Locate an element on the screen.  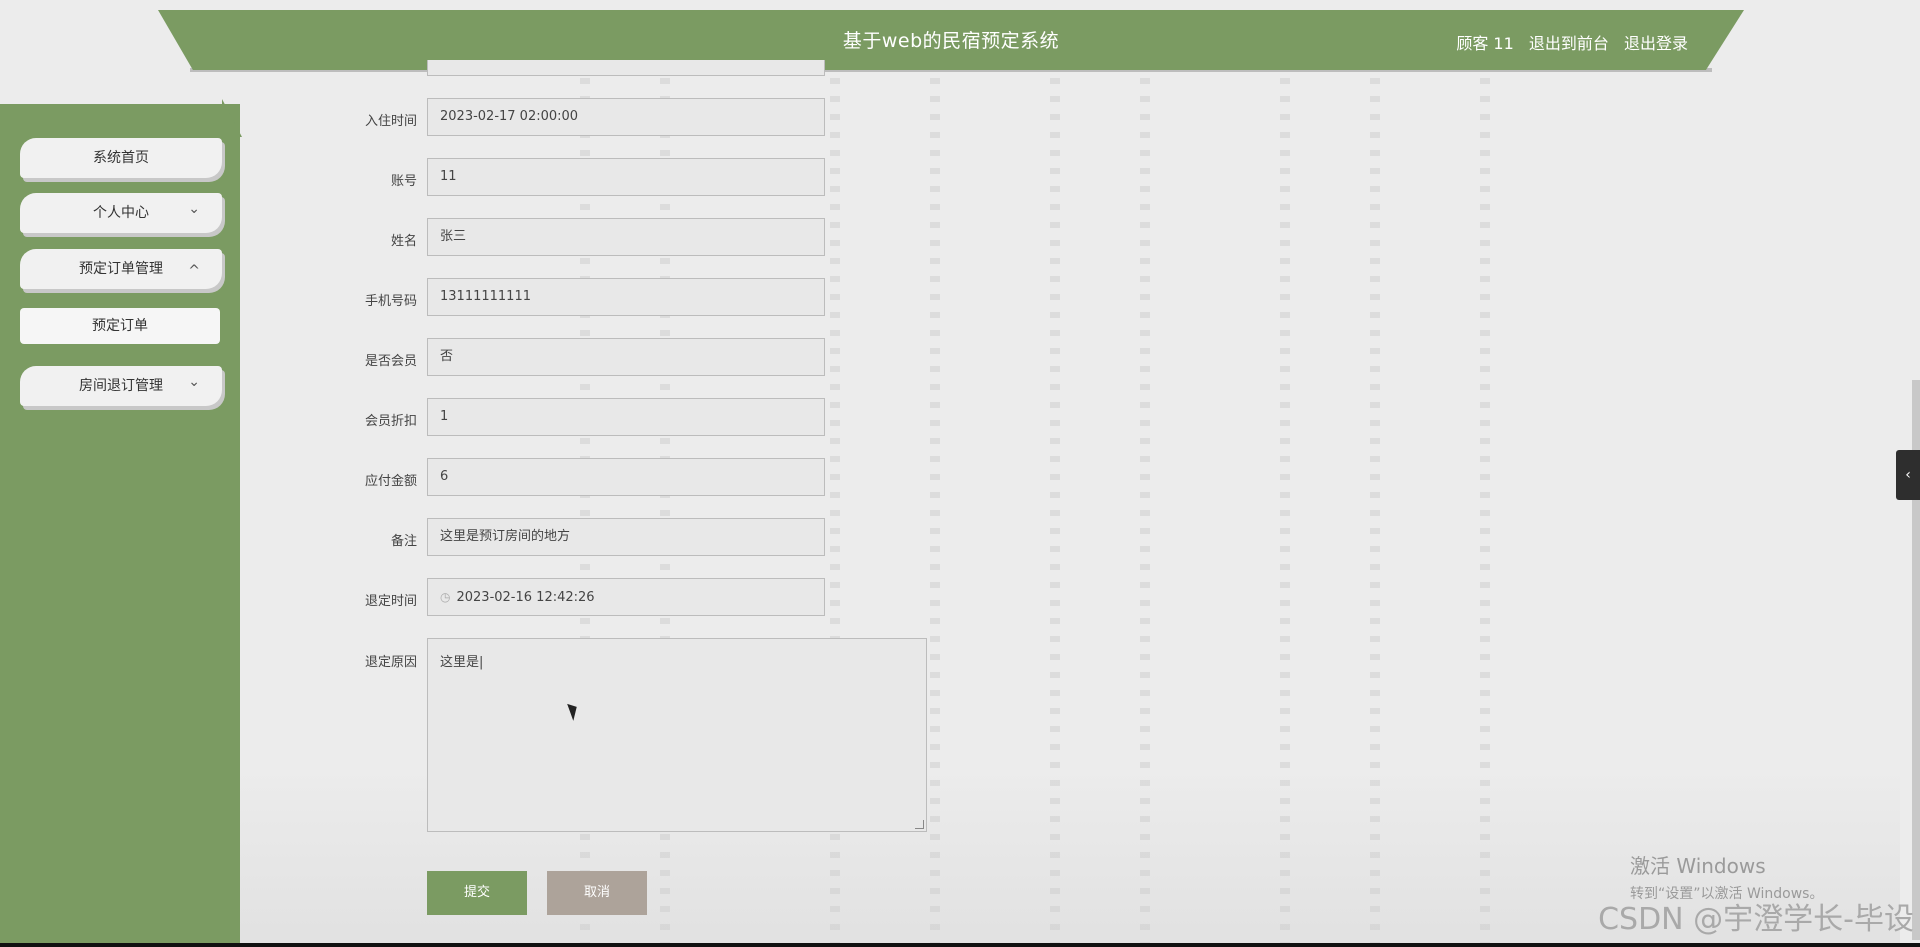
sidebar-corner is located at coordinates (232, 118).